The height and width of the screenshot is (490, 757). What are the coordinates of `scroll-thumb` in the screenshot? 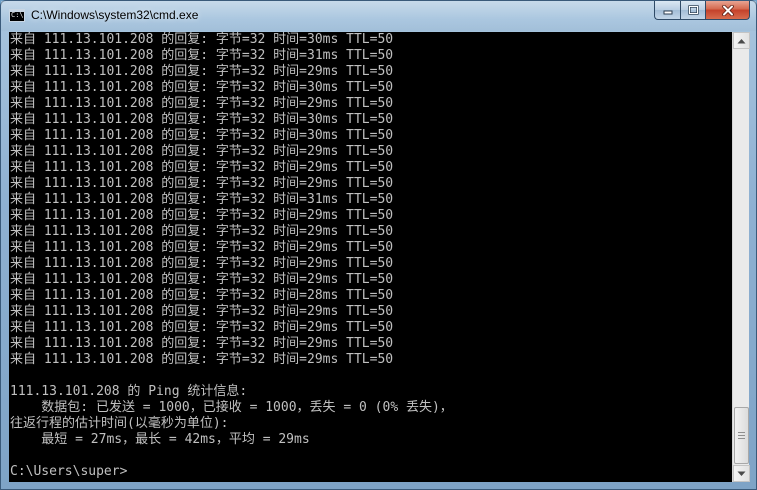 It's located at (741, 435).